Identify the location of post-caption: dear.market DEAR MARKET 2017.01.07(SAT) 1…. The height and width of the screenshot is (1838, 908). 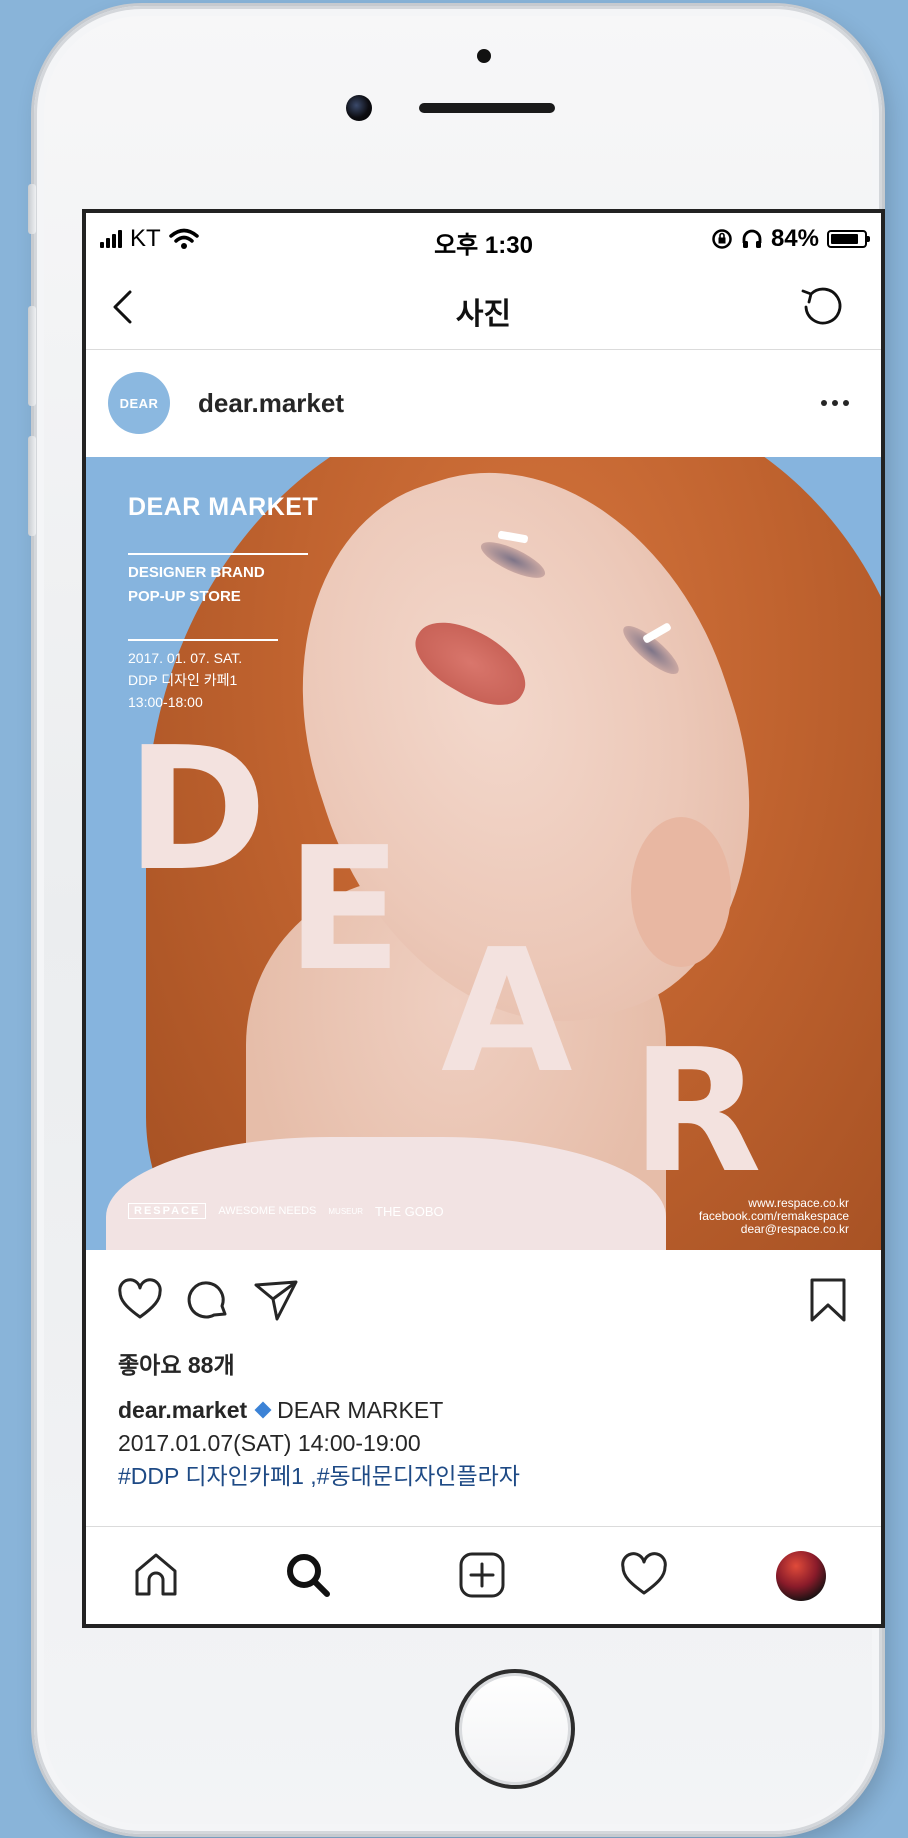
(319, 1443).